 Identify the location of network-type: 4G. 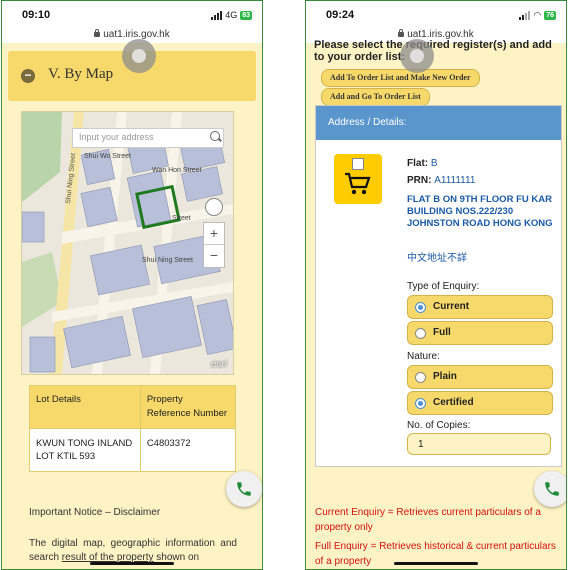
(231, 15).